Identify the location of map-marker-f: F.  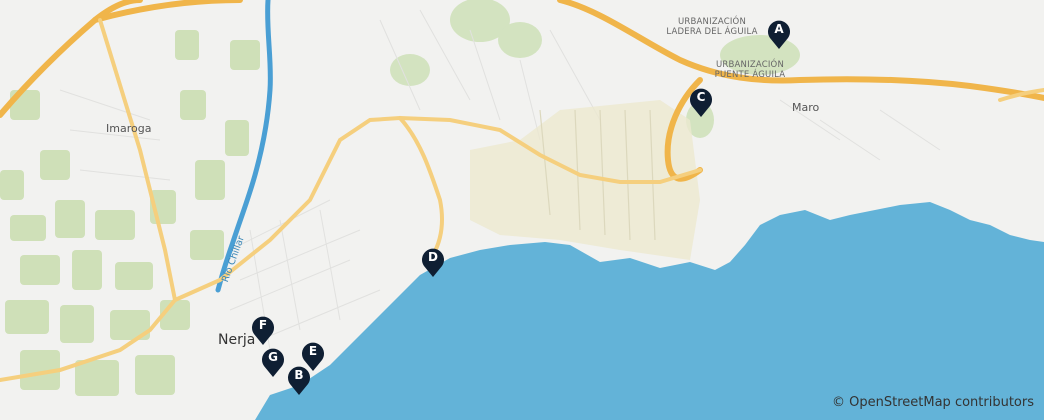
(263, 330).